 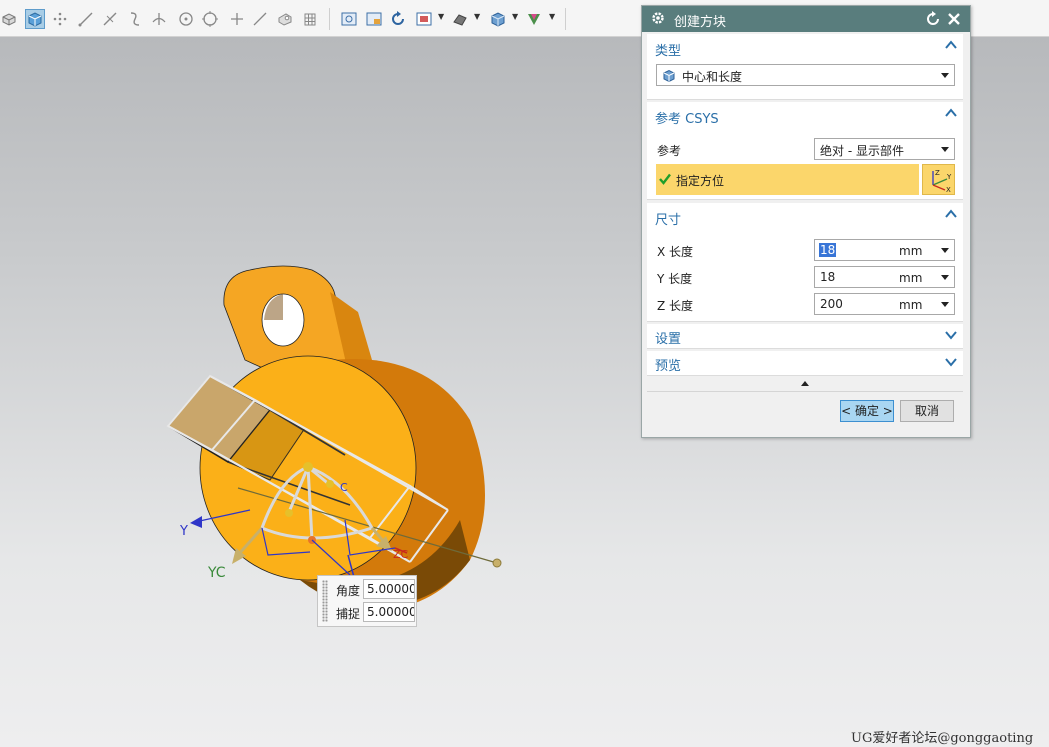 What do you see at coordinates (668, 364) in the screenshot?
I see `section-title-preview: 预览` at bounding box center [668, 364].